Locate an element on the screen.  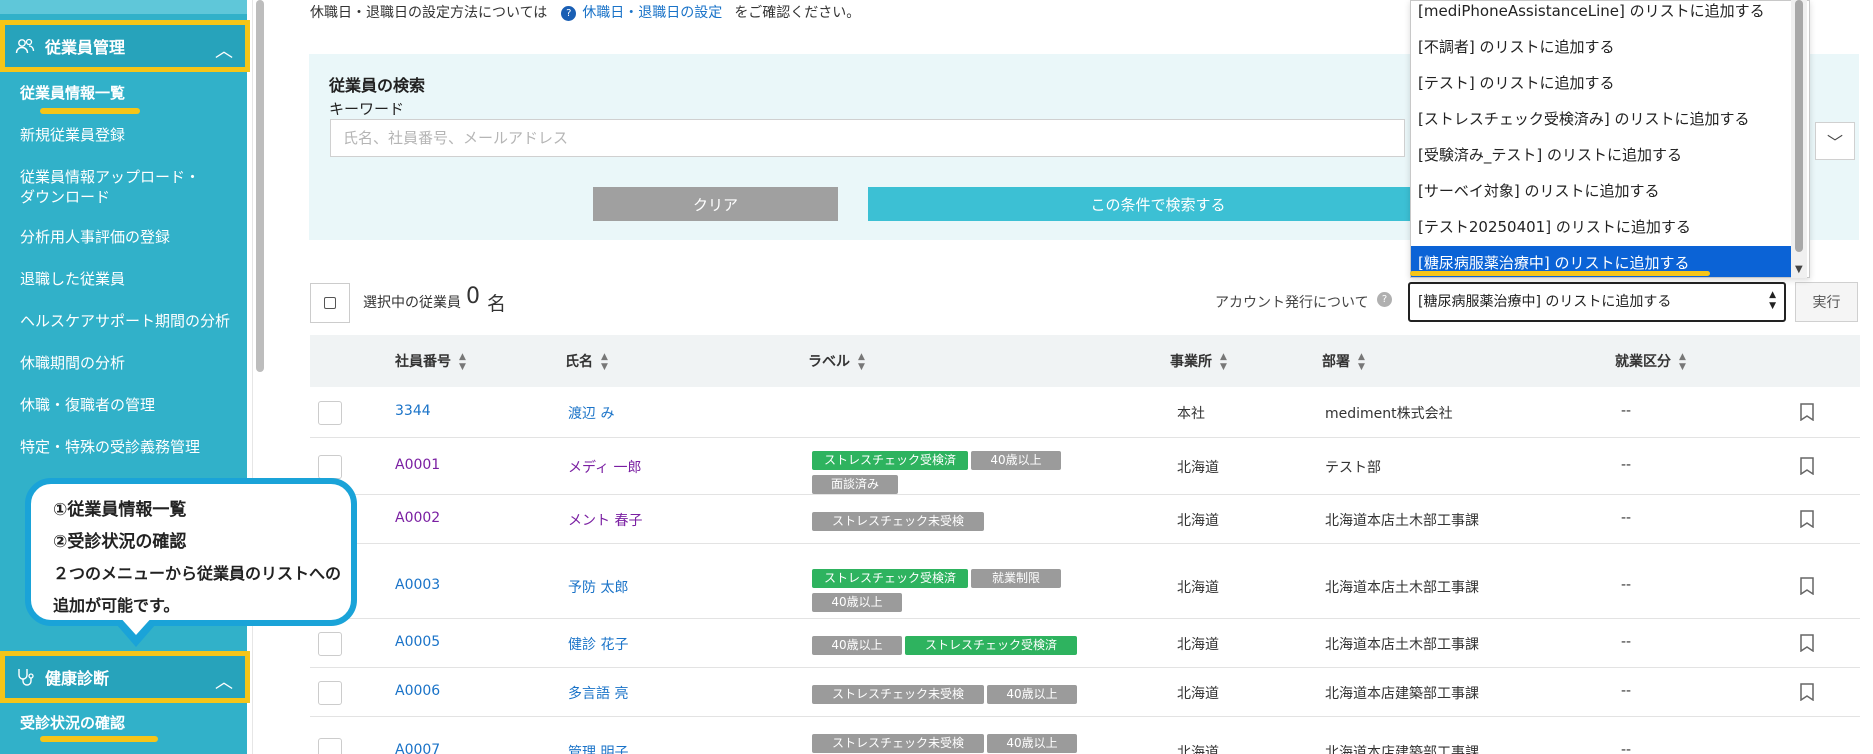
dropdown-option: [ストレスチェック受検済み] のリストに追加する is located at coordinates (1601, 119).